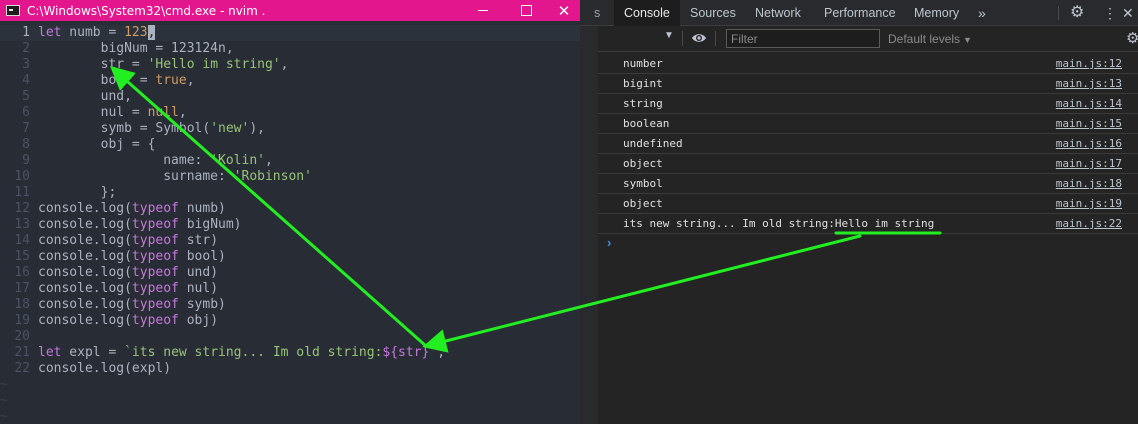 This screenshot has height=424, width=1138. What do you see at coordinates (19, 337) in the screenshot?
I see `code-line: 20` at bounding box center [19, 337].